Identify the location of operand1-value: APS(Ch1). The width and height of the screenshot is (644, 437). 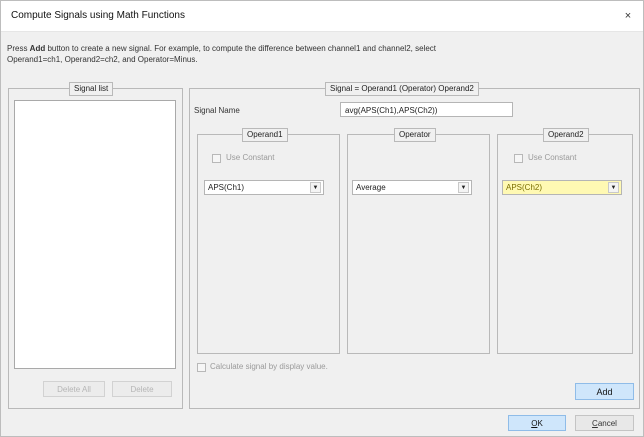
(226, 187).